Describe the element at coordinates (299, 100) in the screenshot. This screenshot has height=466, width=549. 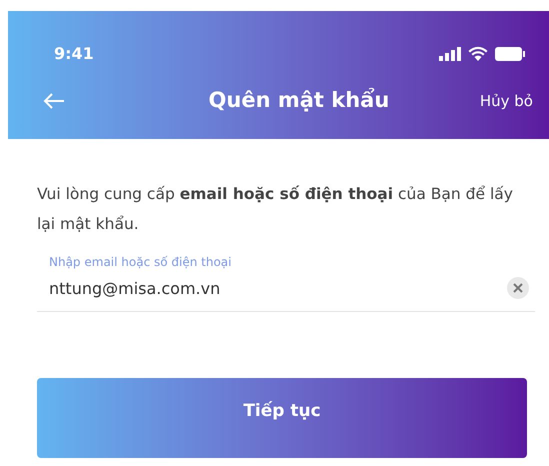
I see `screen-title: Quên mật khẩu` at that location.